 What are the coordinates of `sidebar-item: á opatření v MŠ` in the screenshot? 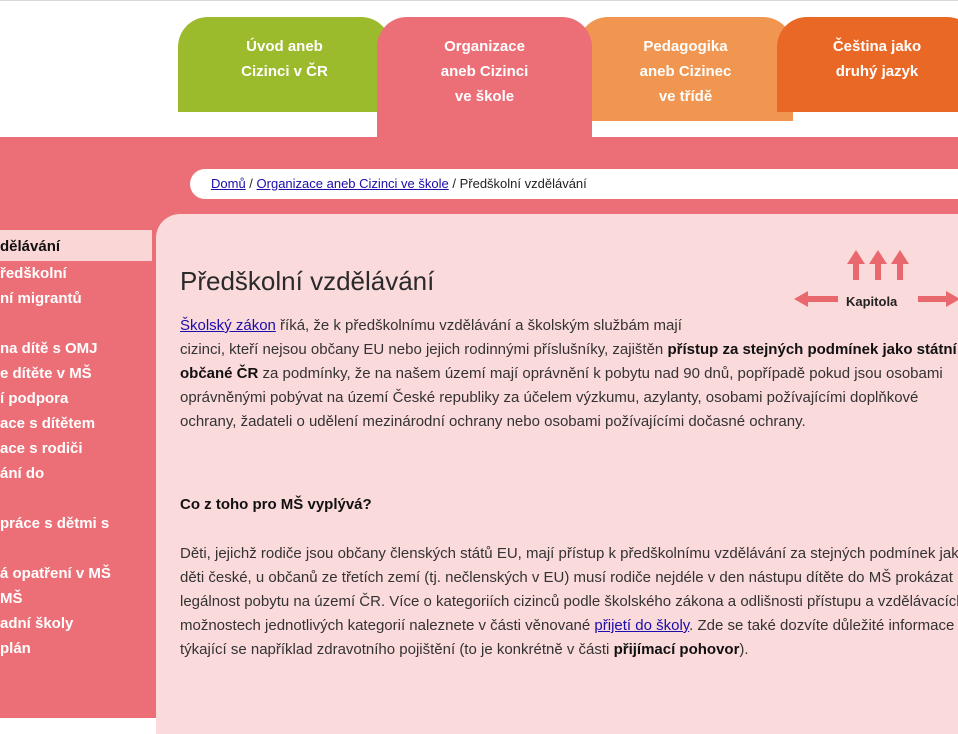 It's located at (76, 573).